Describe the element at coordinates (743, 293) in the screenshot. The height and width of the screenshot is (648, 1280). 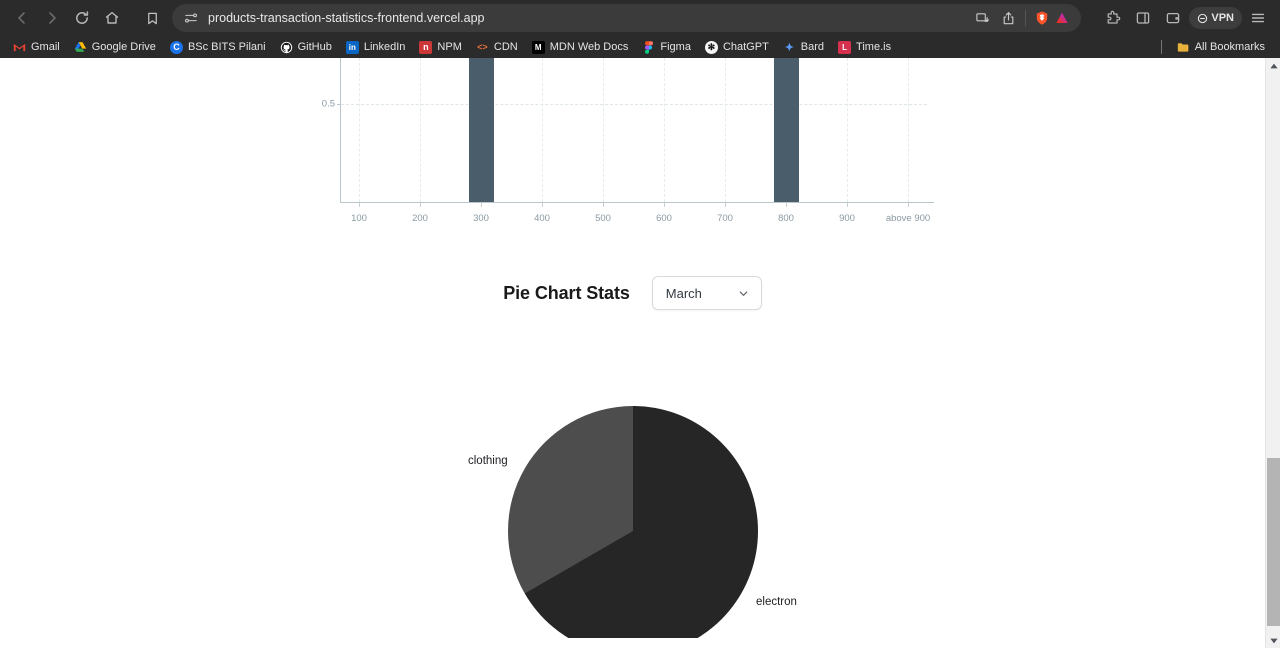
I see `chevron-down-icon` at that location.